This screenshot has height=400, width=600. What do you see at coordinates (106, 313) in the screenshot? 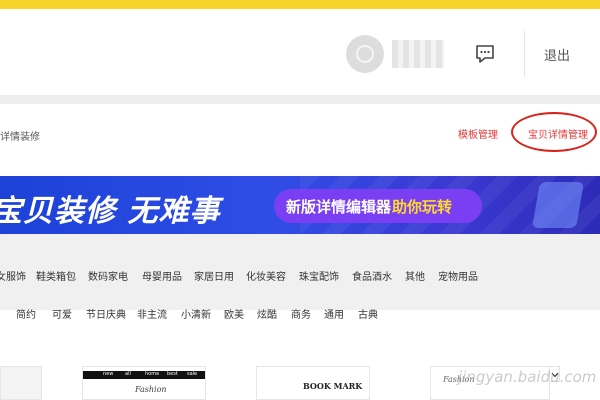
I see `style-item: 节日庆典` at bounding box center [106, 313].